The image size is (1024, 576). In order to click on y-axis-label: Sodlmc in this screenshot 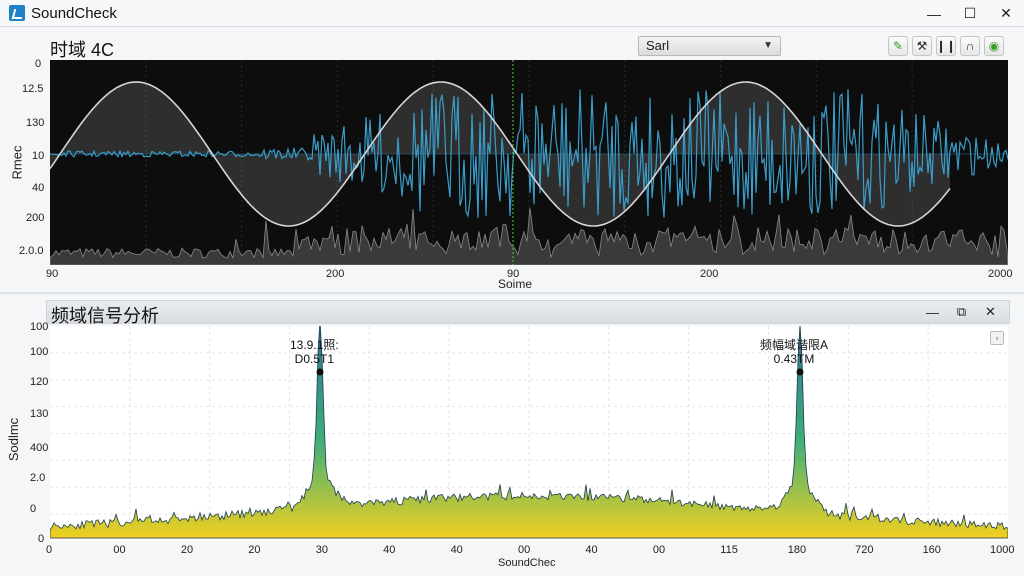, I will do `click(14, 439)`.